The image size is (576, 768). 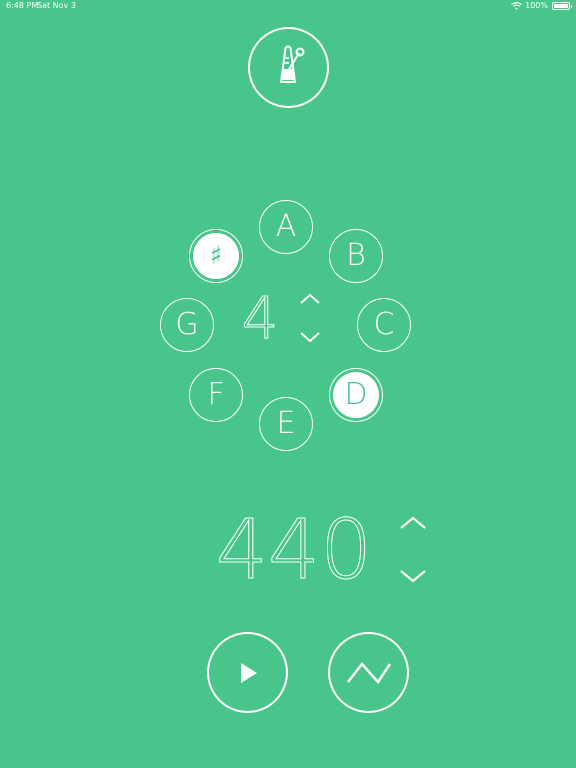 I want to click on status-time: 6:48 PM, so click(x=22, y=5).